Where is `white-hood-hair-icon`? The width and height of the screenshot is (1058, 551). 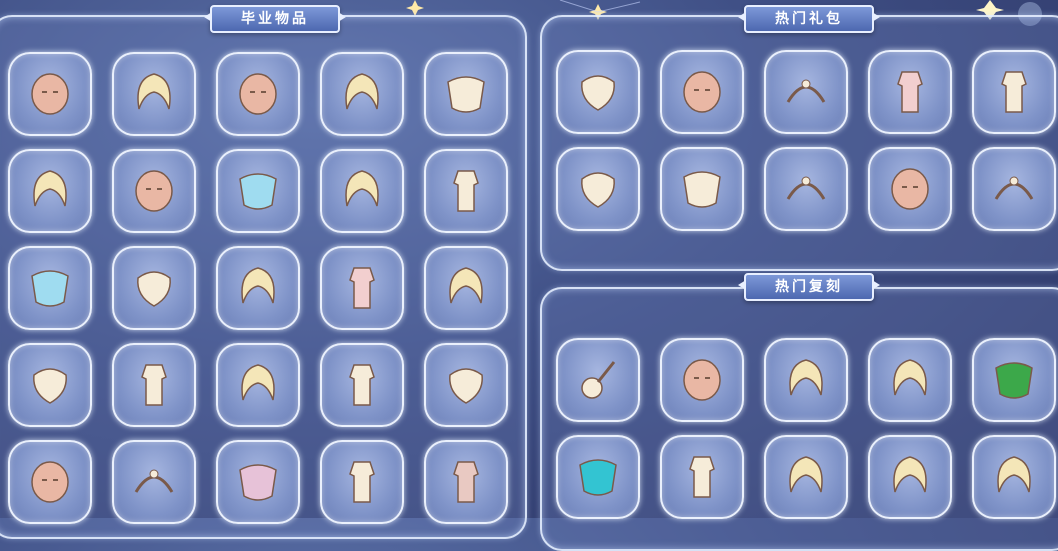 white-hood-hair-icon is located at coordinates (362, 188).